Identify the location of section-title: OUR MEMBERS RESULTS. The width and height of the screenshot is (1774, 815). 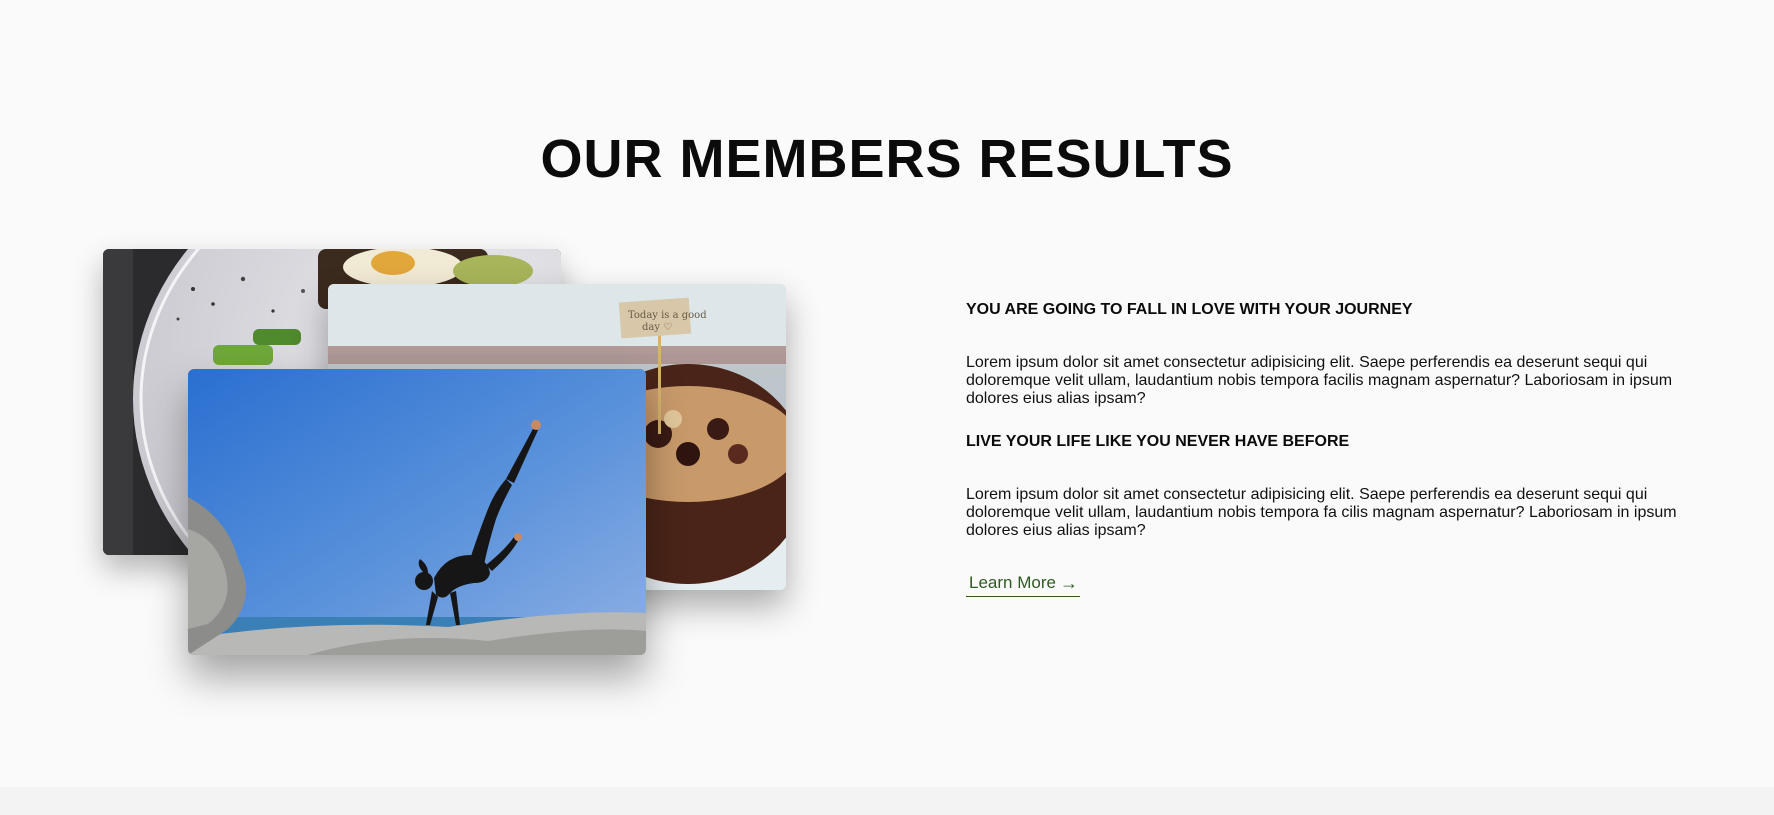
(887, 159).